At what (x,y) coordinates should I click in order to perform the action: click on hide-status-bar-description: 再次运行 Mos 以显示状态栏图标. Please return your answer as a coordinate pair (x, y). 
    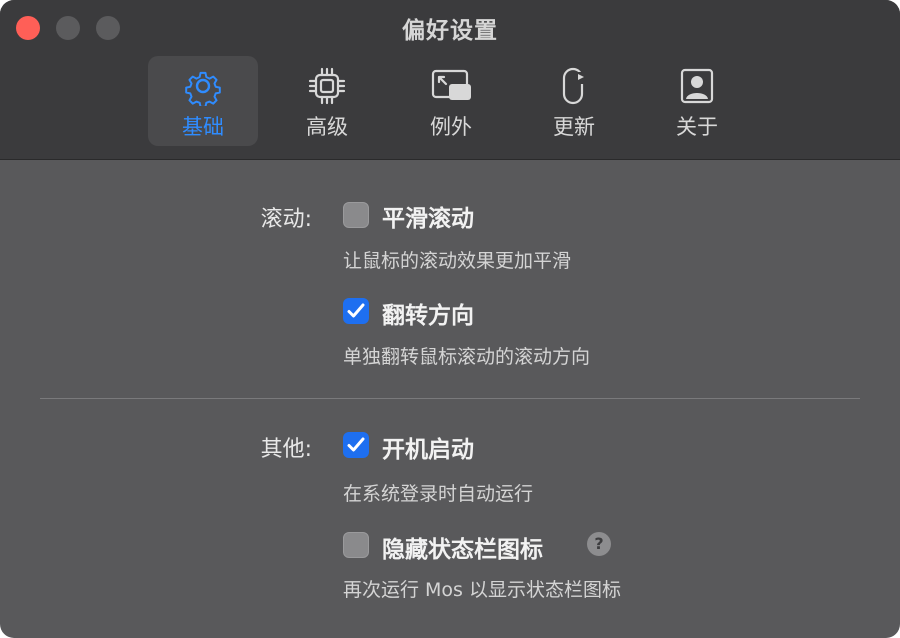
    Looking at the image, I should click on (482, 590).